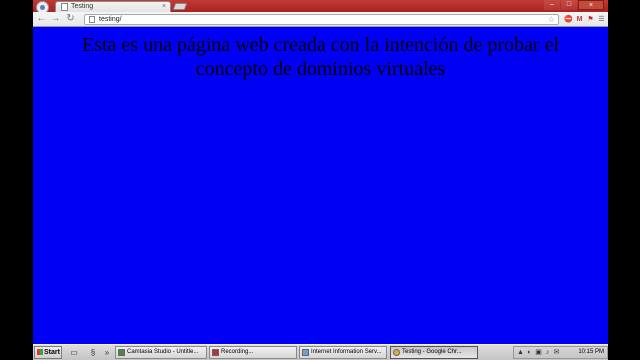 The width and height of the screenshot is (640, 360). I want to click on title-bar: Testing × – □ ×, so click(320, 7).